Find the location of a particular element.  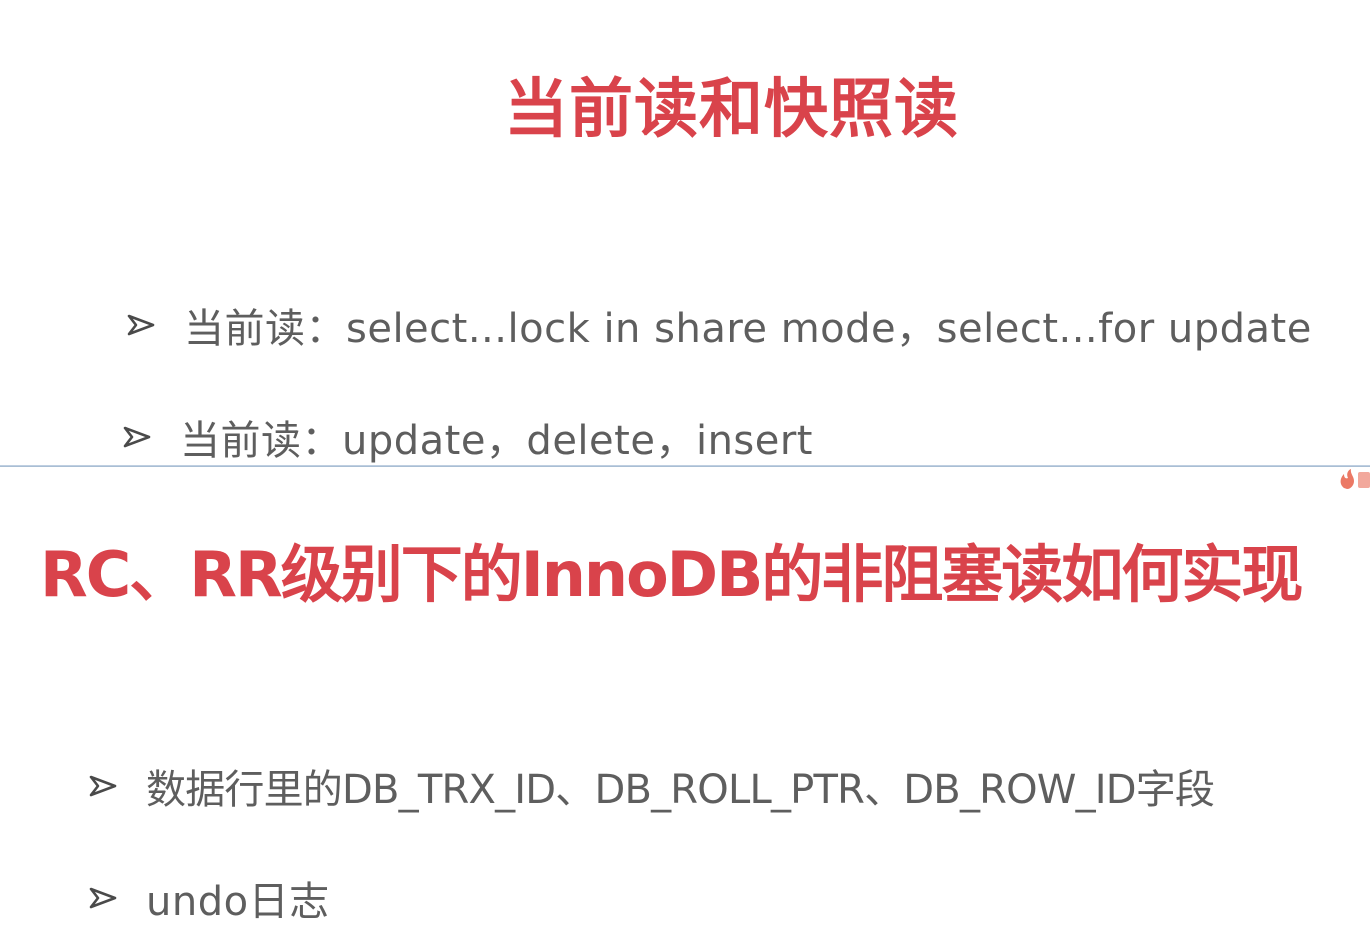

bullet-text: undo日志 is located at coordinates (238, 902).